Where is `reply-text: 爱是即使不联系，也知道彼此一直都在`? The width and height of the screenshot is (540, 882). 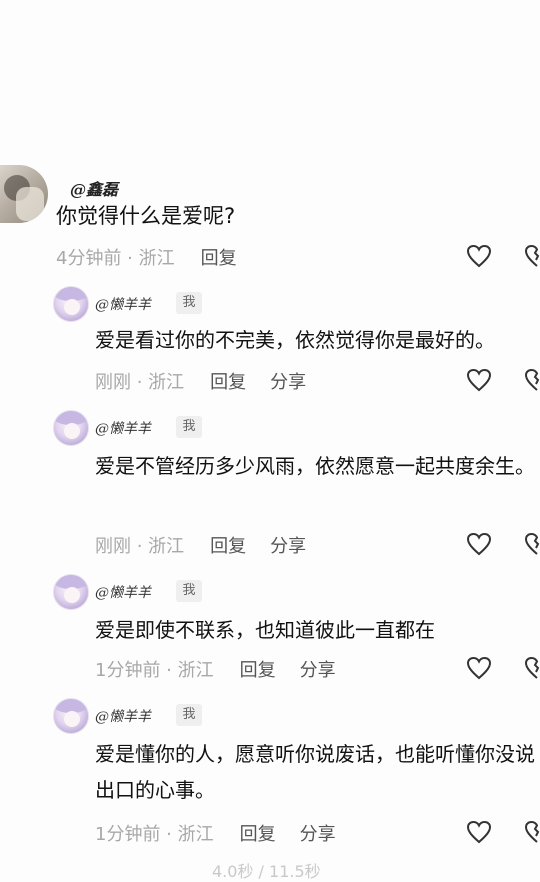
reply-text: 爱是即使不联系，也知道彼此一直都在 is located at coordinates (265, 630).